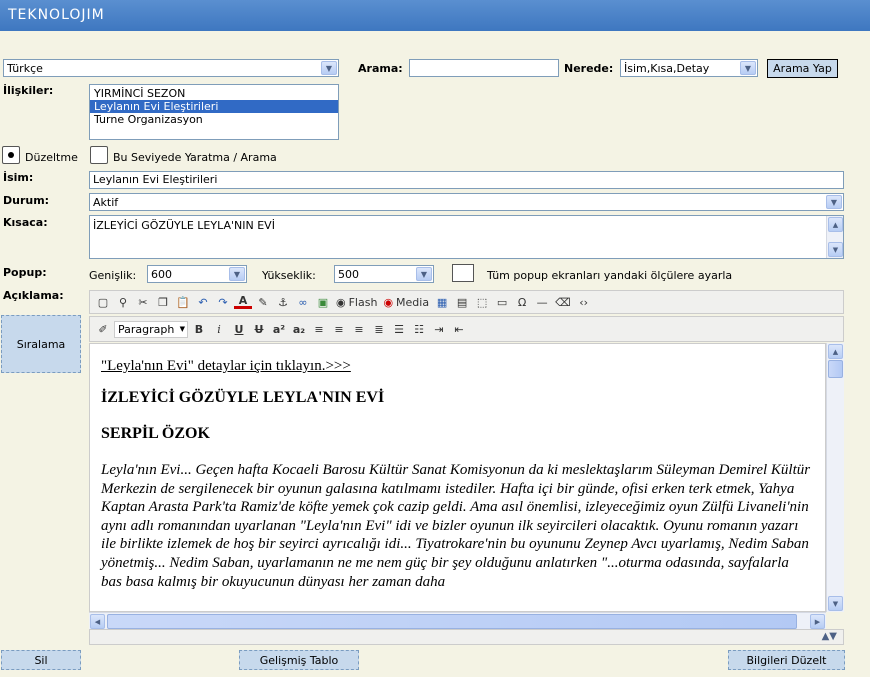  I want to click on cut-icon: ✂, so click(143, 302).